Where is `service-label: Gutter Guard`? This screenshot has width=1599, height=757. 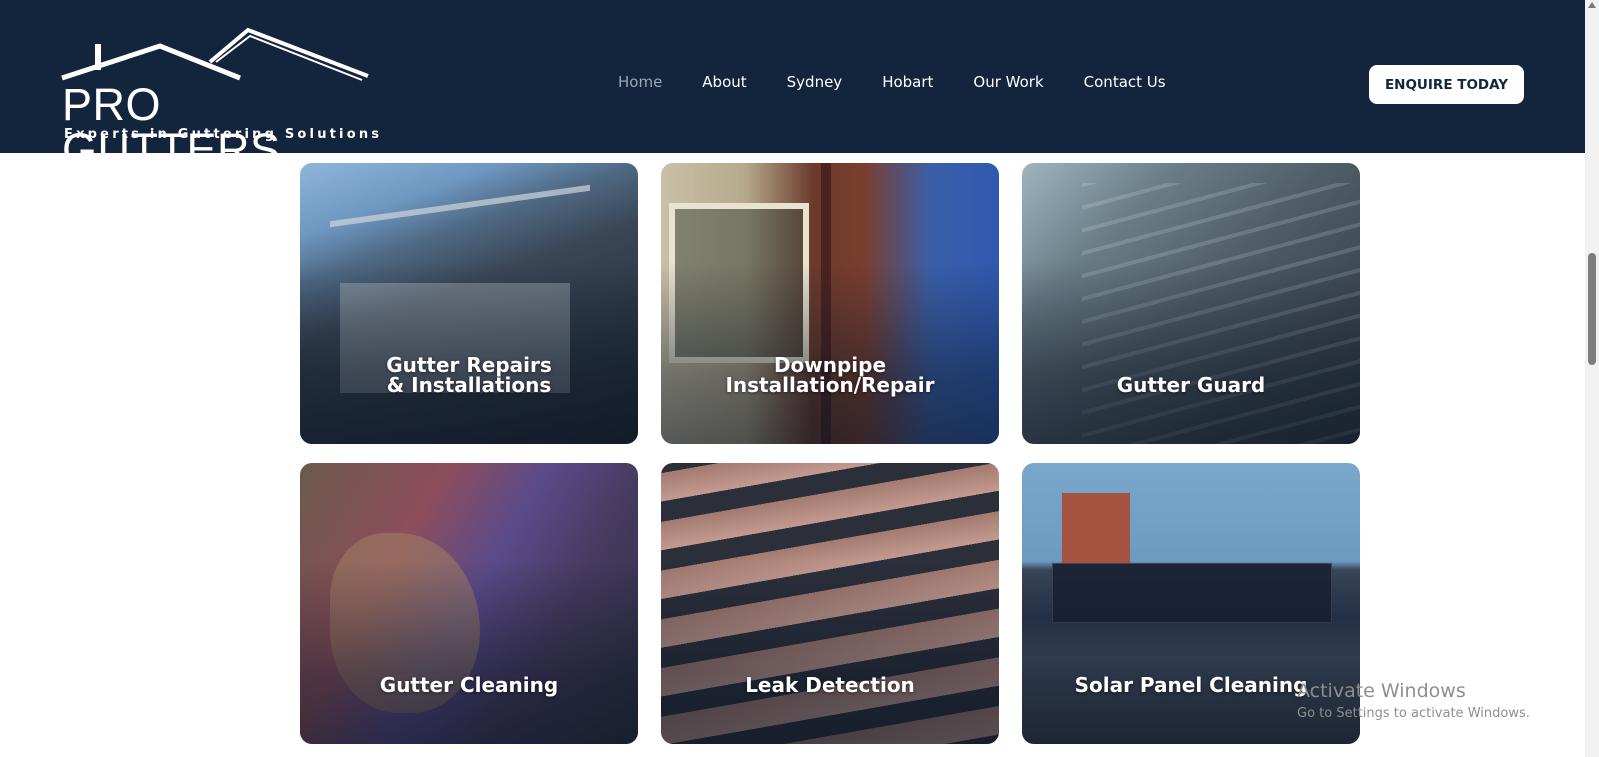 service-label: Gutter Guard is located at coordinates (1191, 385).